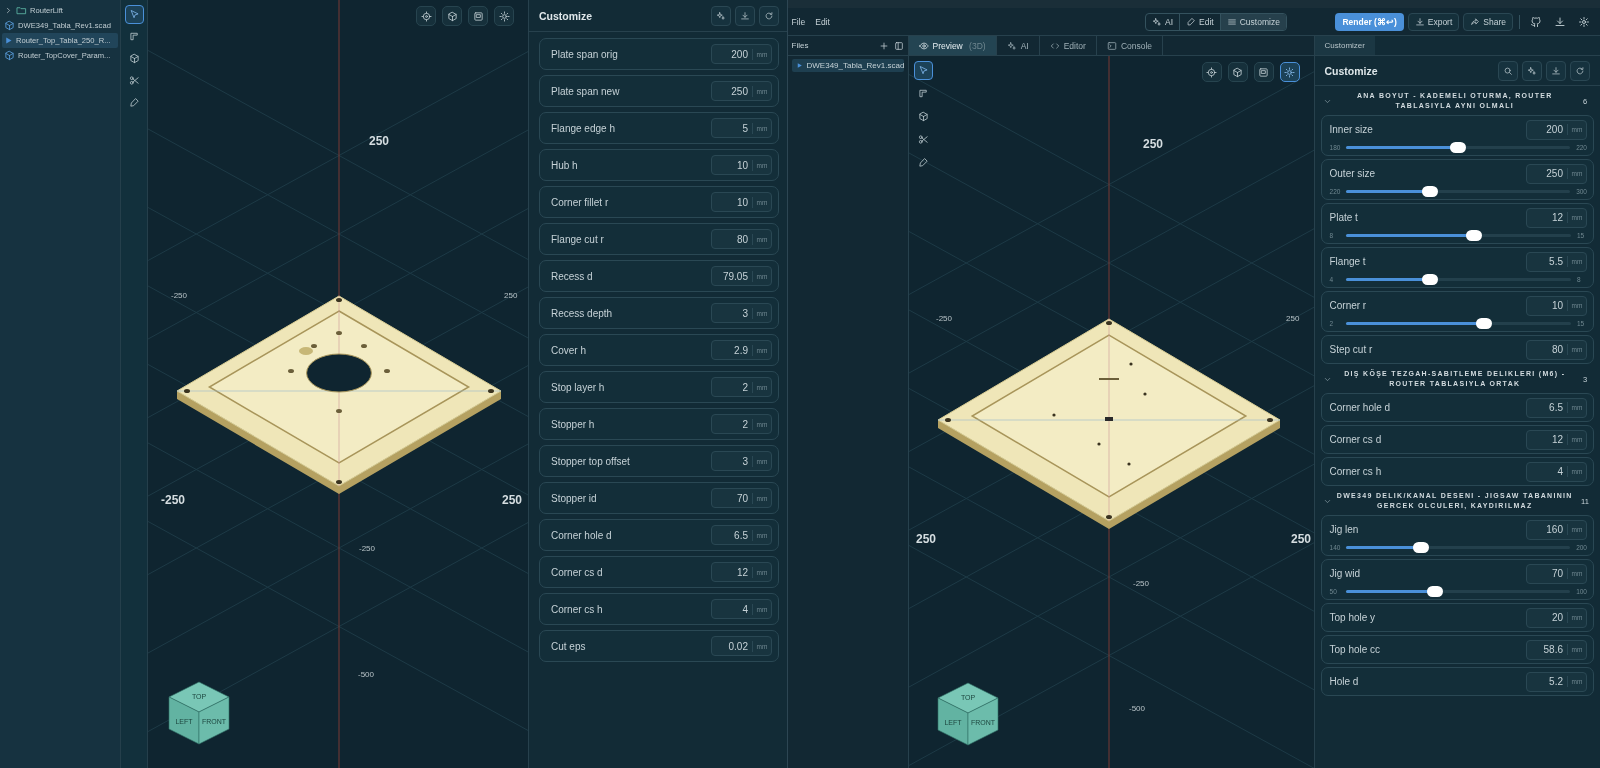 The height and width of the screenshot is (768, 1600). Describe the element at coordinates (732, 239) in the screenshot. I see `field-value: 80` at that location.